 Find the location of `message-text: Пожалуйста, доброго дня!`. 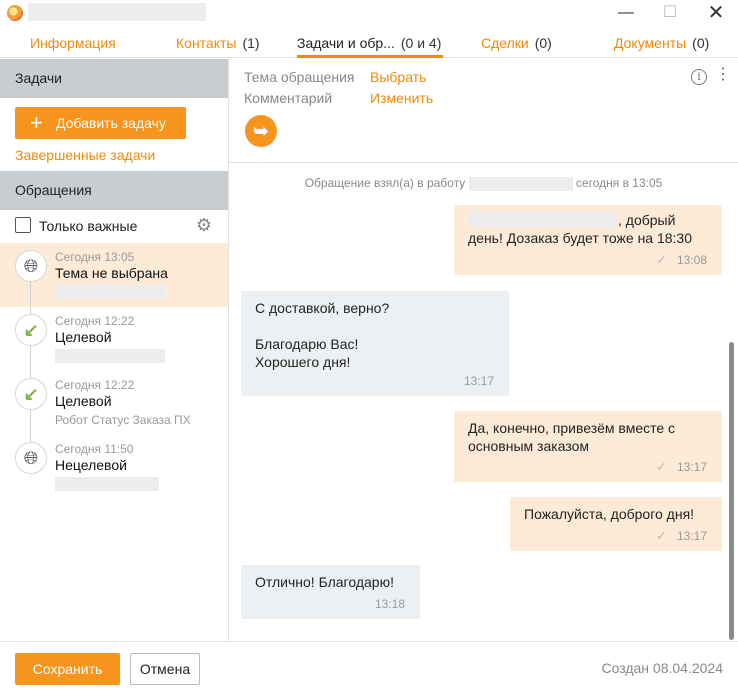

message-text: Пожалуйста, доброго дня! is located at coordinates (609, 514).